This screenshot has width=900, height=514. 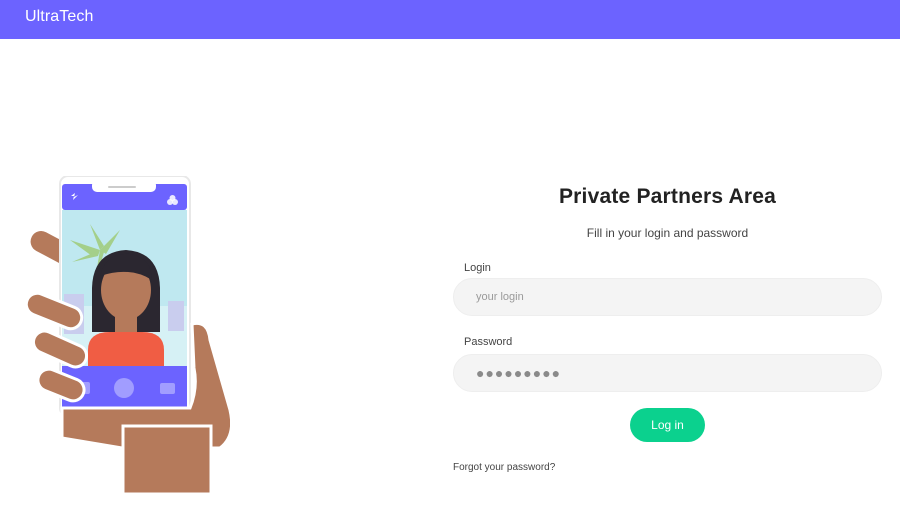 What do you see at coordinates (667, 373) in the screenshot?
I see `password-input` at bounding box center [667, 373].